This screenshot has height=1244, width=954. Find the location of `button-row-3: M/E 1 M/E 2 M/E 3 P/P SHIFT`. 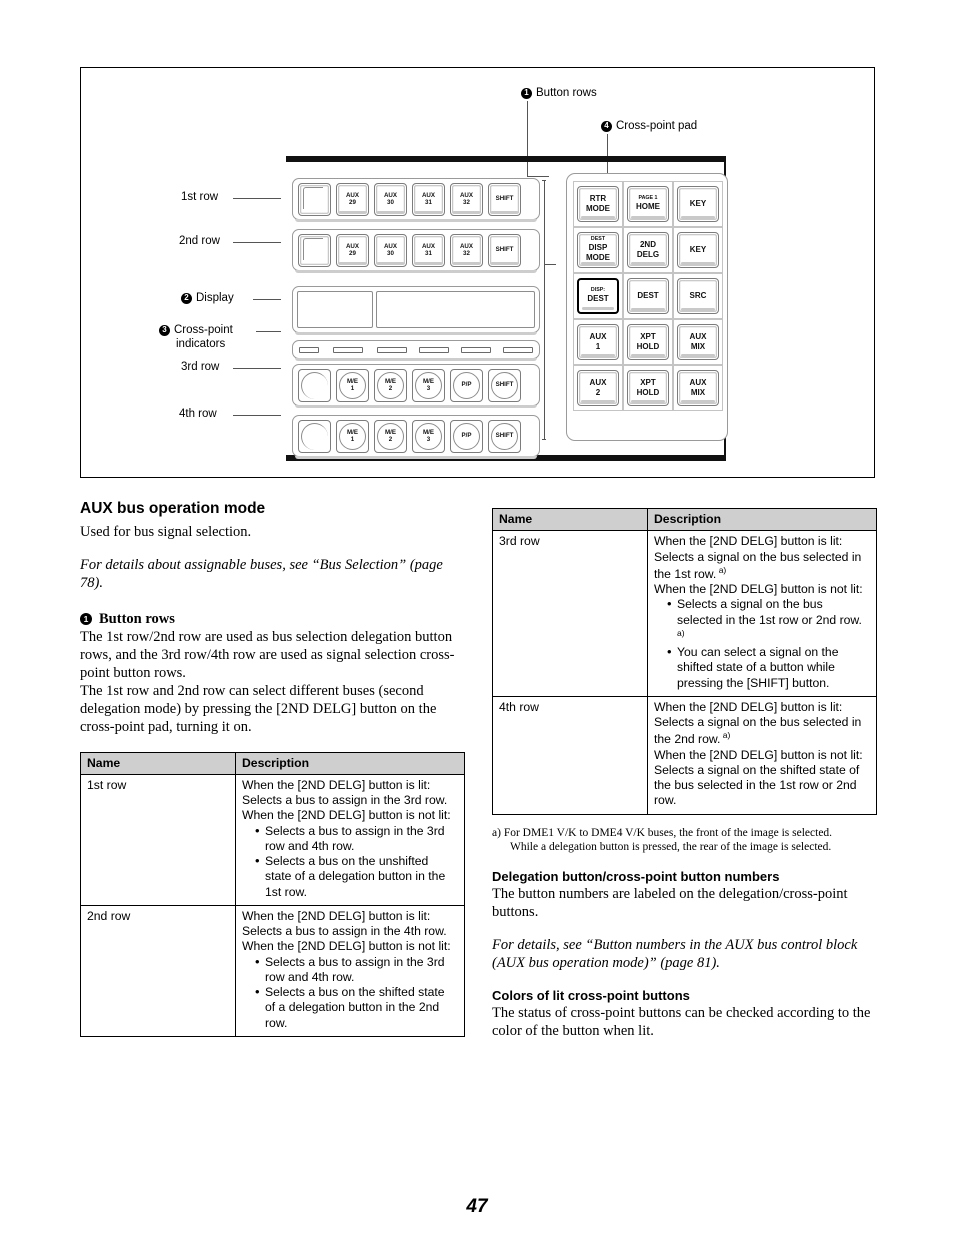

button-row-3: M/E 1 M/E 2 M/E 3 P/P SHIFT is located at coordinates (416, 386).